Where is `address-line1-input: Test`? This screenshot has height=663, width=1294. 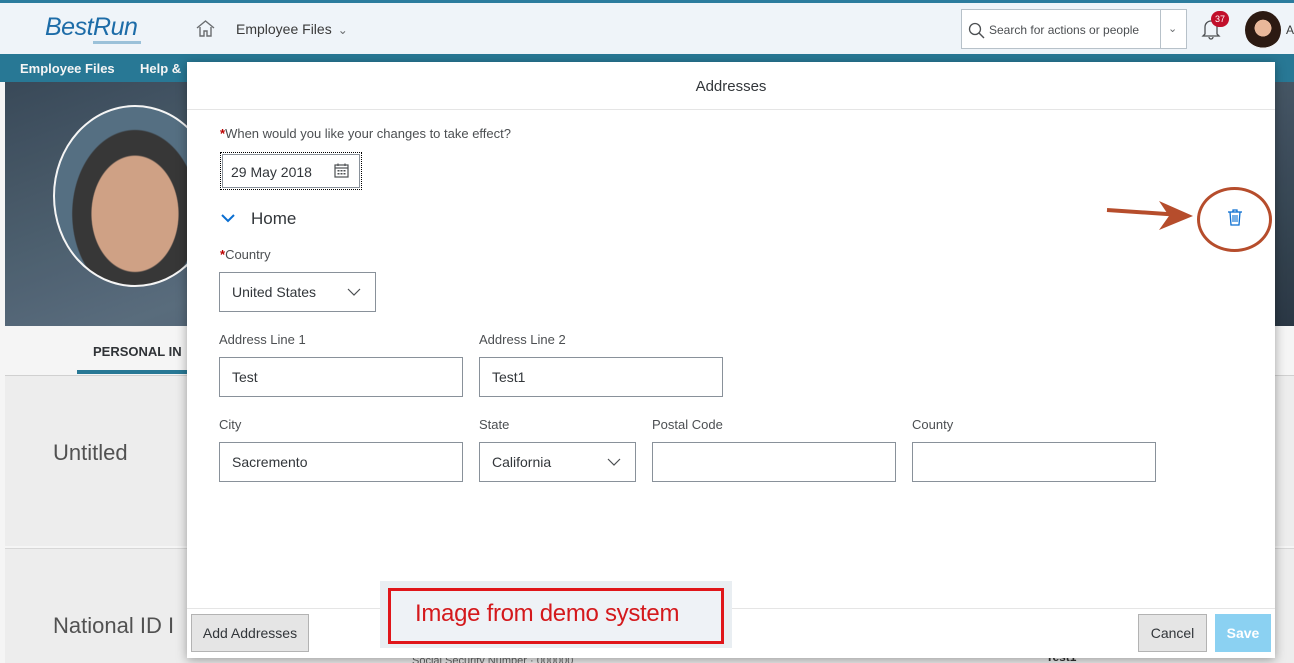
address-line1-input: Test is located at coordinates (341, 377).